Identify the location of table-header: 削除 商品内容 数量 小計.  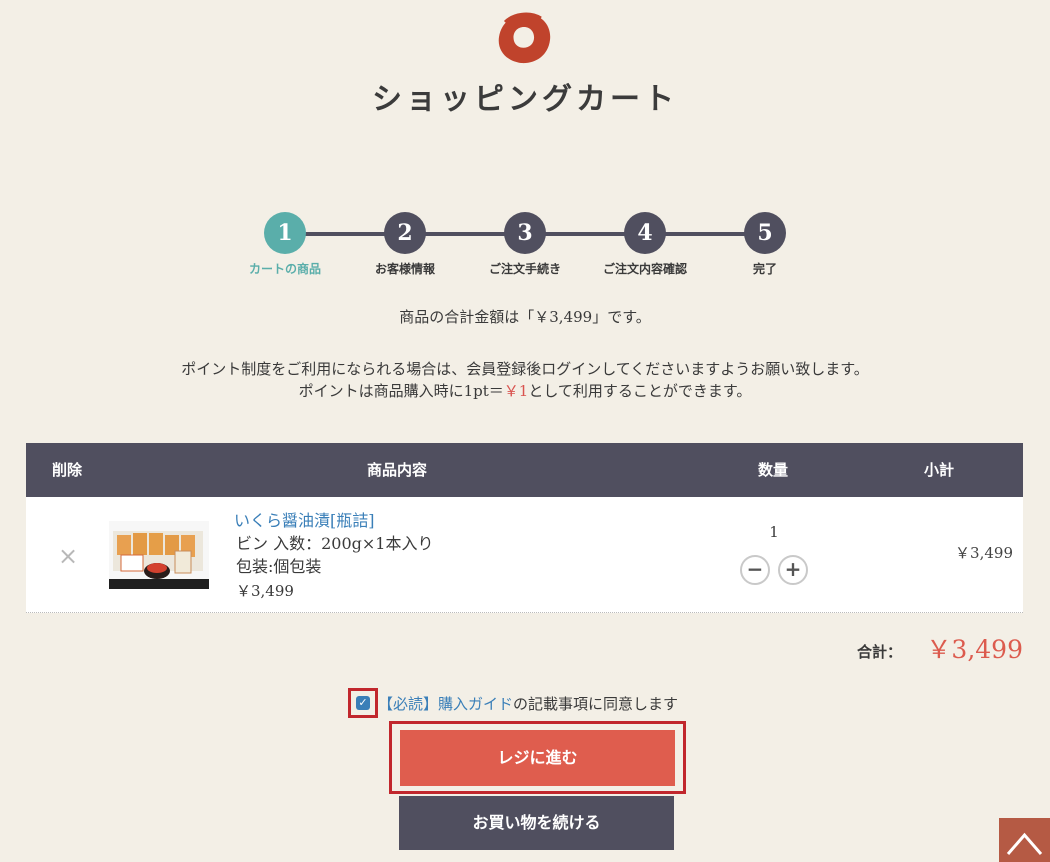
(524, 470).